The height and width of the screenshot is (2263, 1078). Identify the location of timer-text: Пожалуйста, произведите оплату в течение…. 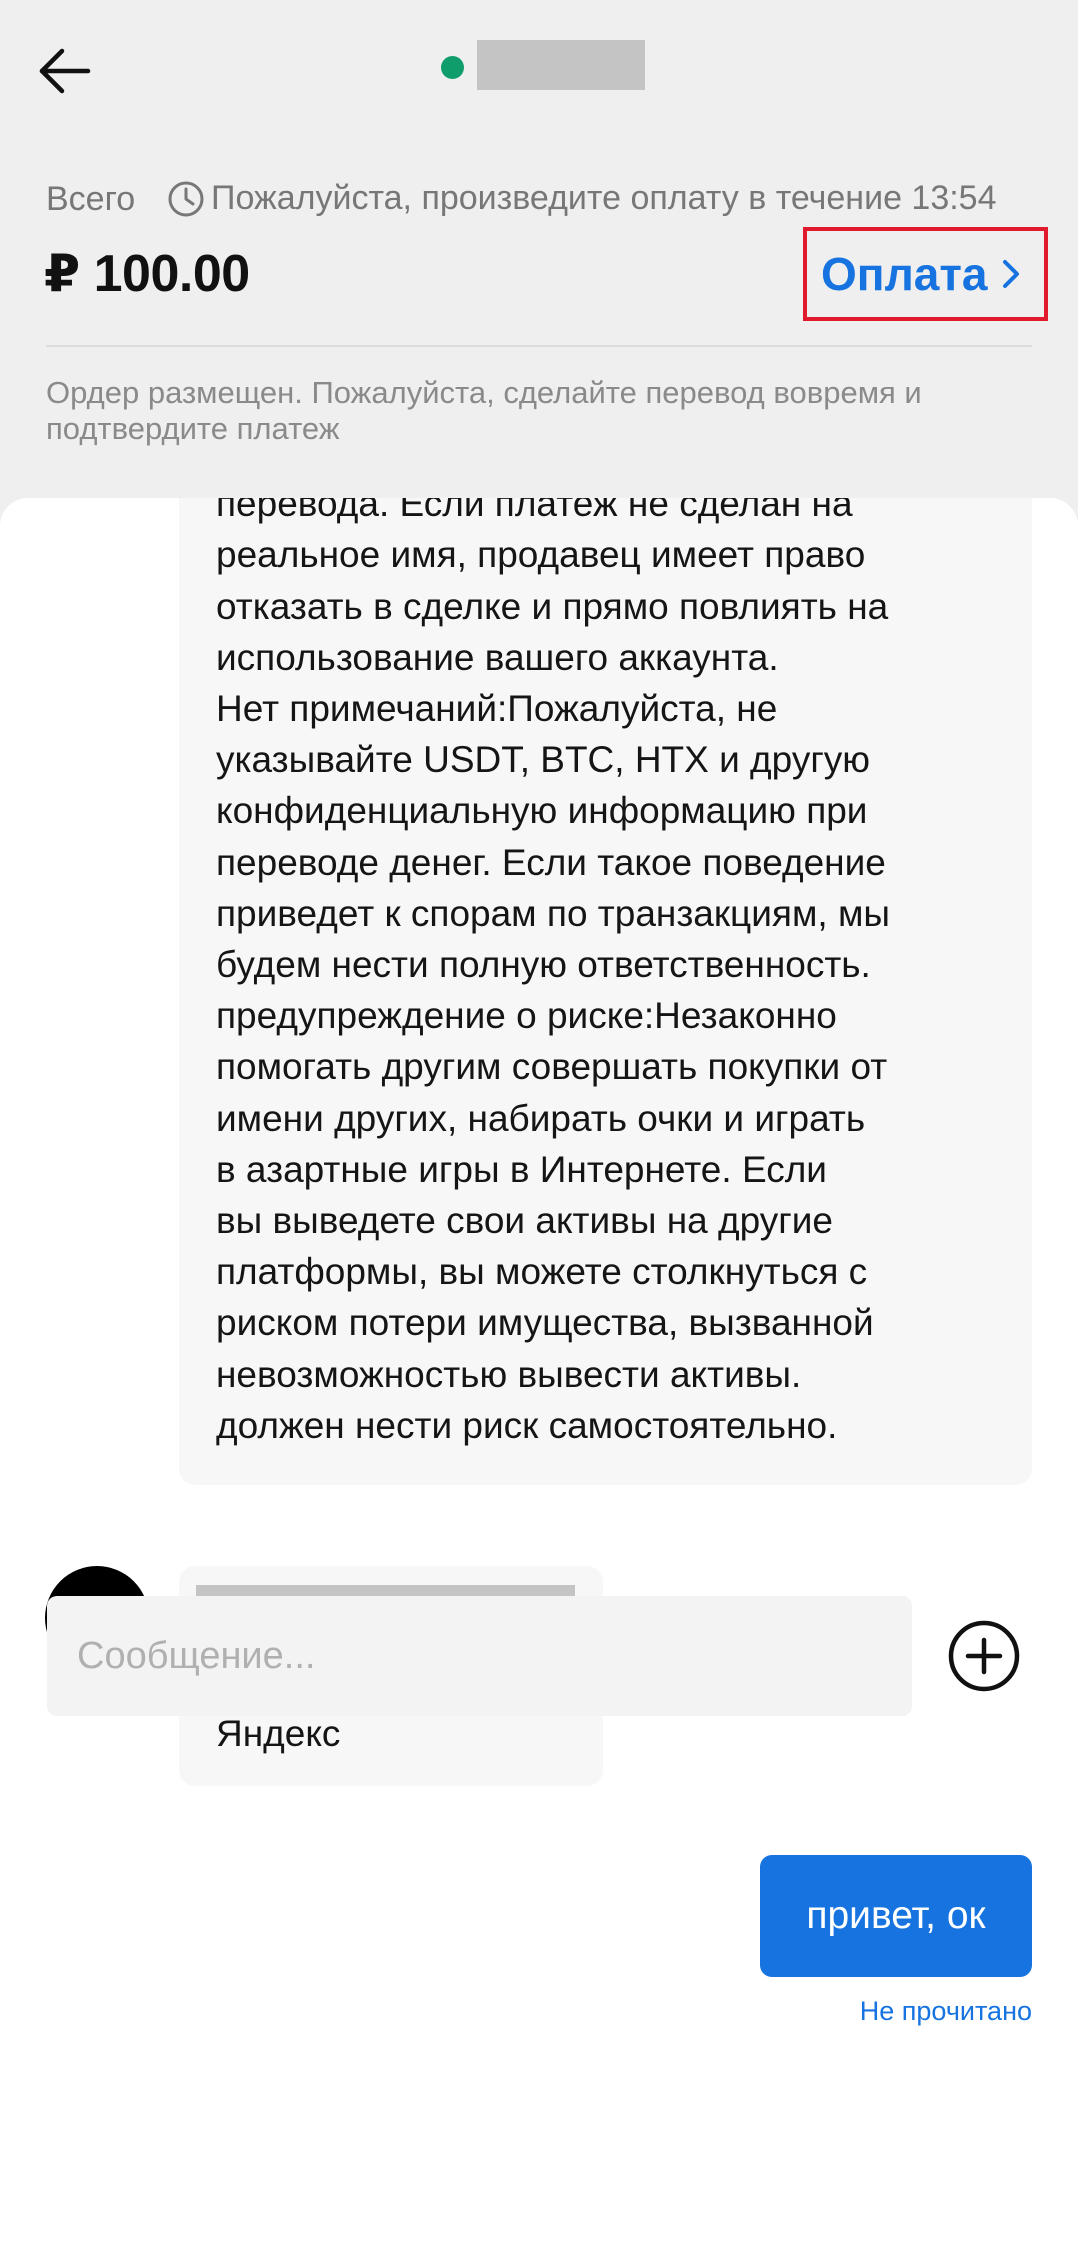
(604, 198).